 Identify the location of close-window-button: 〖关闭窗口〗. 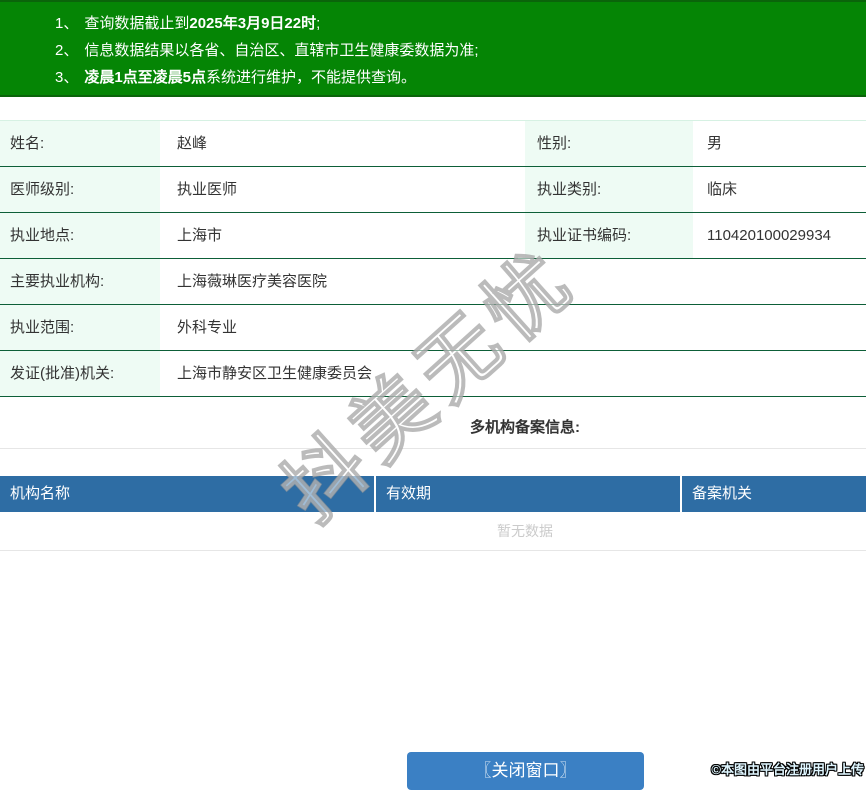
(525, 771).